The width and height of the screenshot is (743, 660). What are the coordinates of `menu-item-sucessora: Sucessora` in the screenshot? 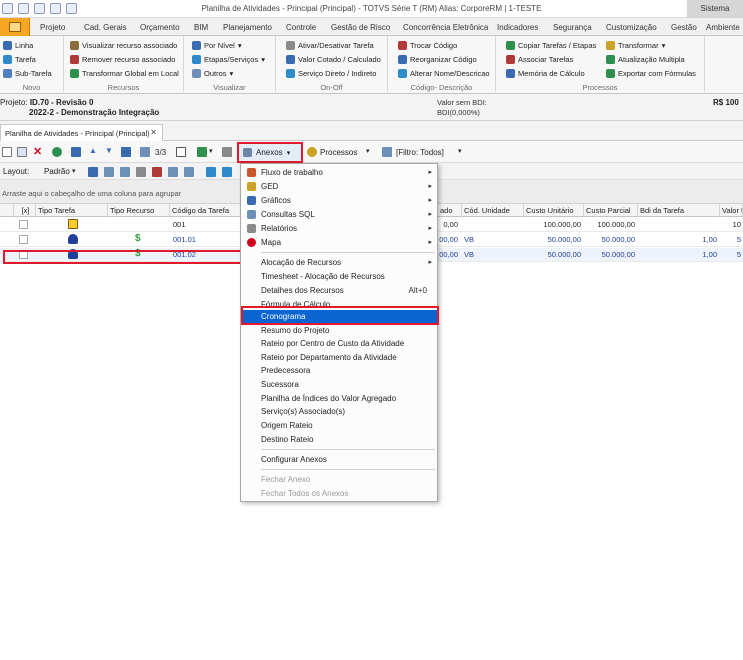 It's located at (339, 384).